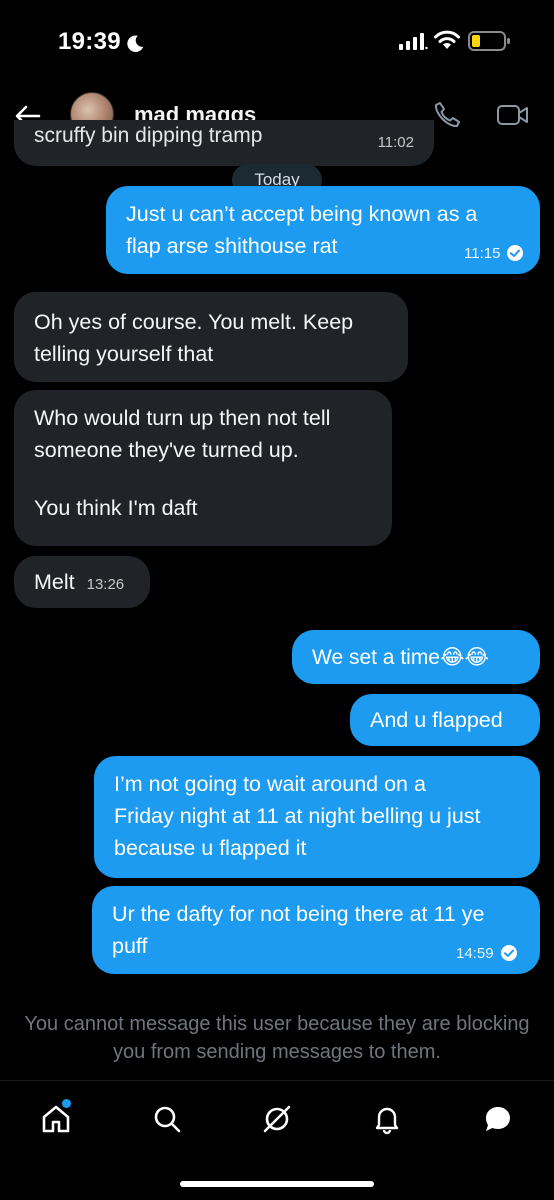 The image size is (554, 1200). Describe the element at coordinates (489, 41) in the screenshot. I see `battery-icon` at that location.